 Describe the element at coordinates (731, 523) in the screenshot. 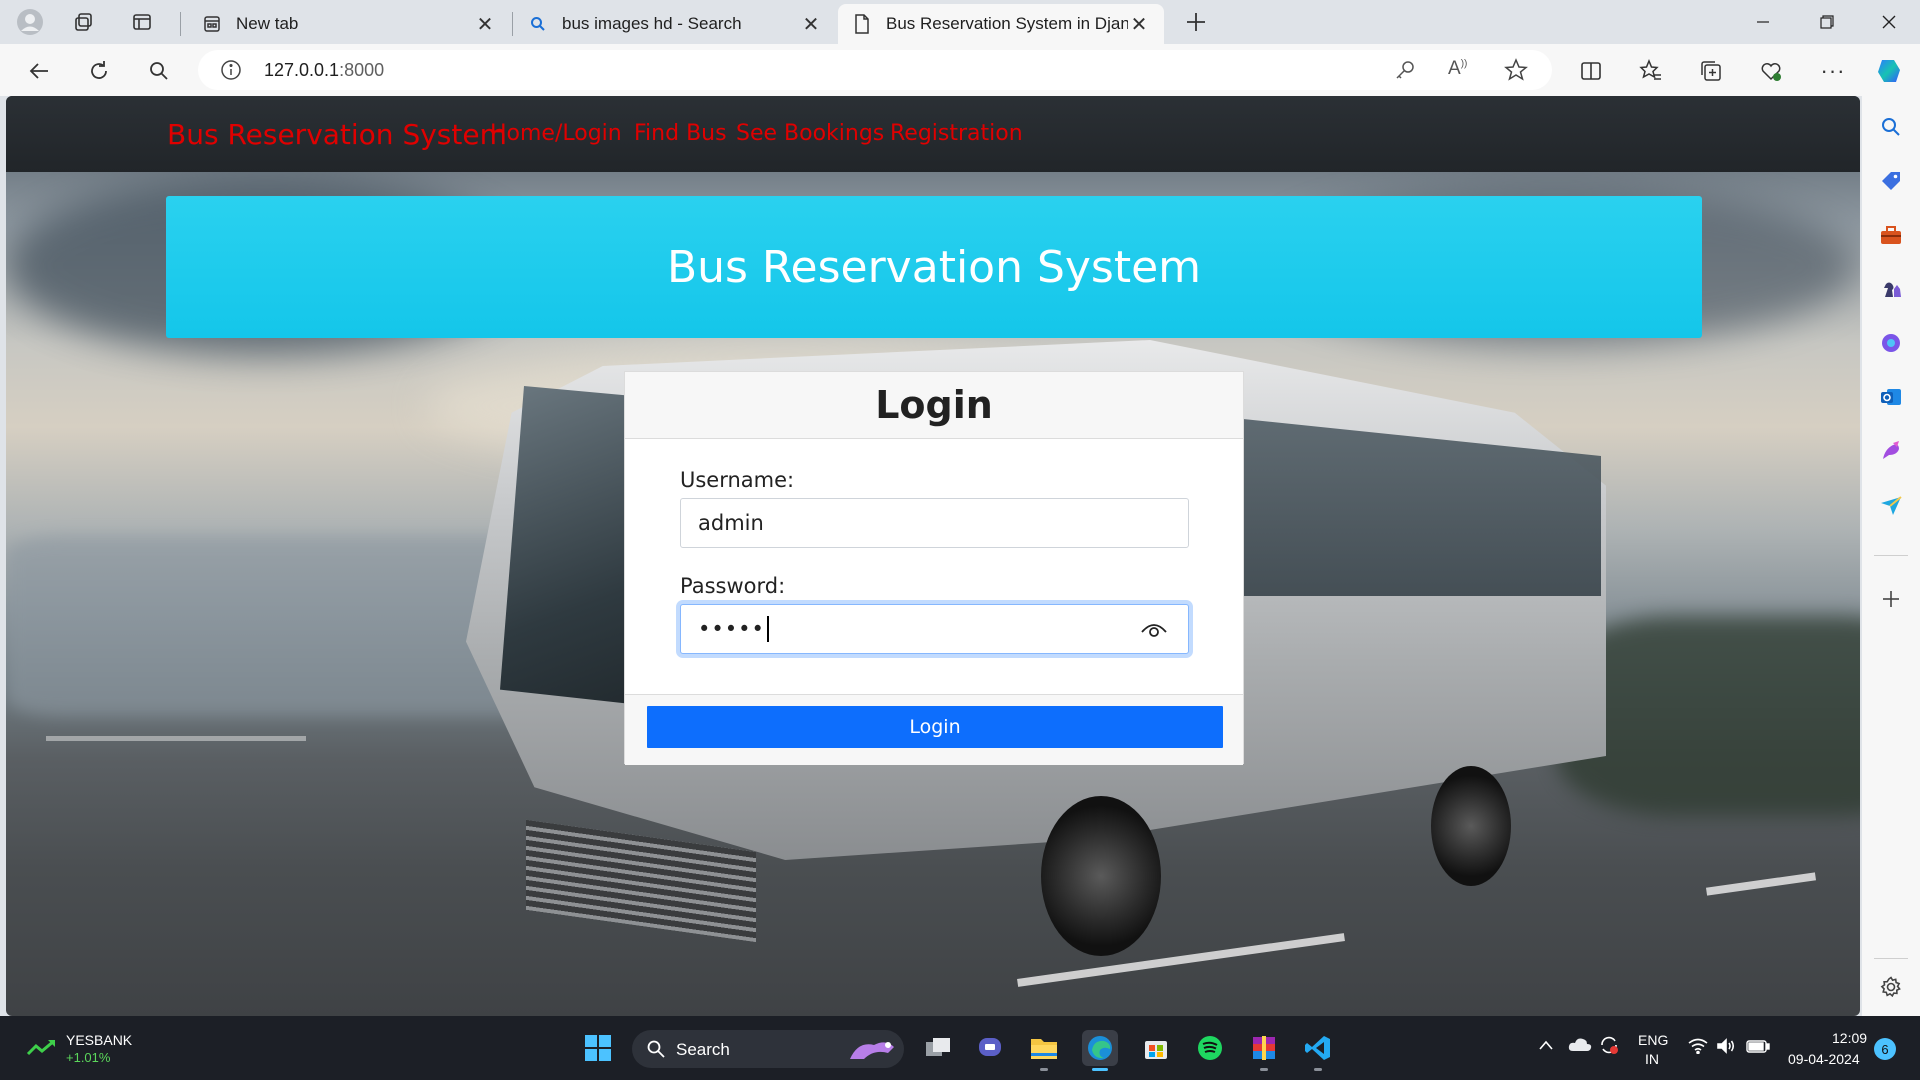

I see `username-value: admin` at that location.